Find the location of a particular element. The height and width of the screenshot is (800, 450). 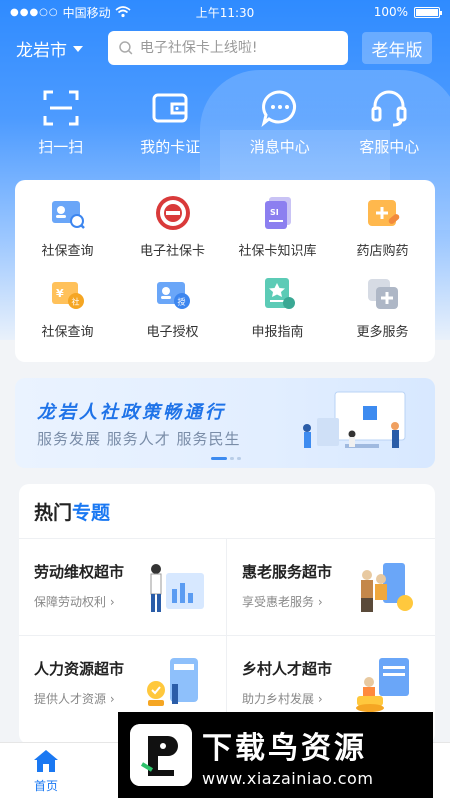

top-bar: 龙岩市 老年版 is located at coordinates (225, 48).